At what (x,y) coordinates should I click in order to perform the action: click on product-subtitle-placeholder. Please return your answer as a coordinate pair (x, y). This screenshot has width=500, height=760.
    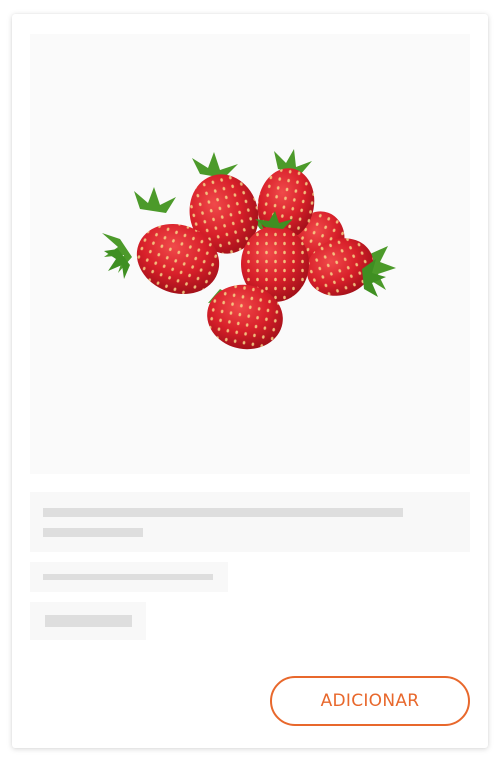
    Looking at the image, I should click on (129, 577).